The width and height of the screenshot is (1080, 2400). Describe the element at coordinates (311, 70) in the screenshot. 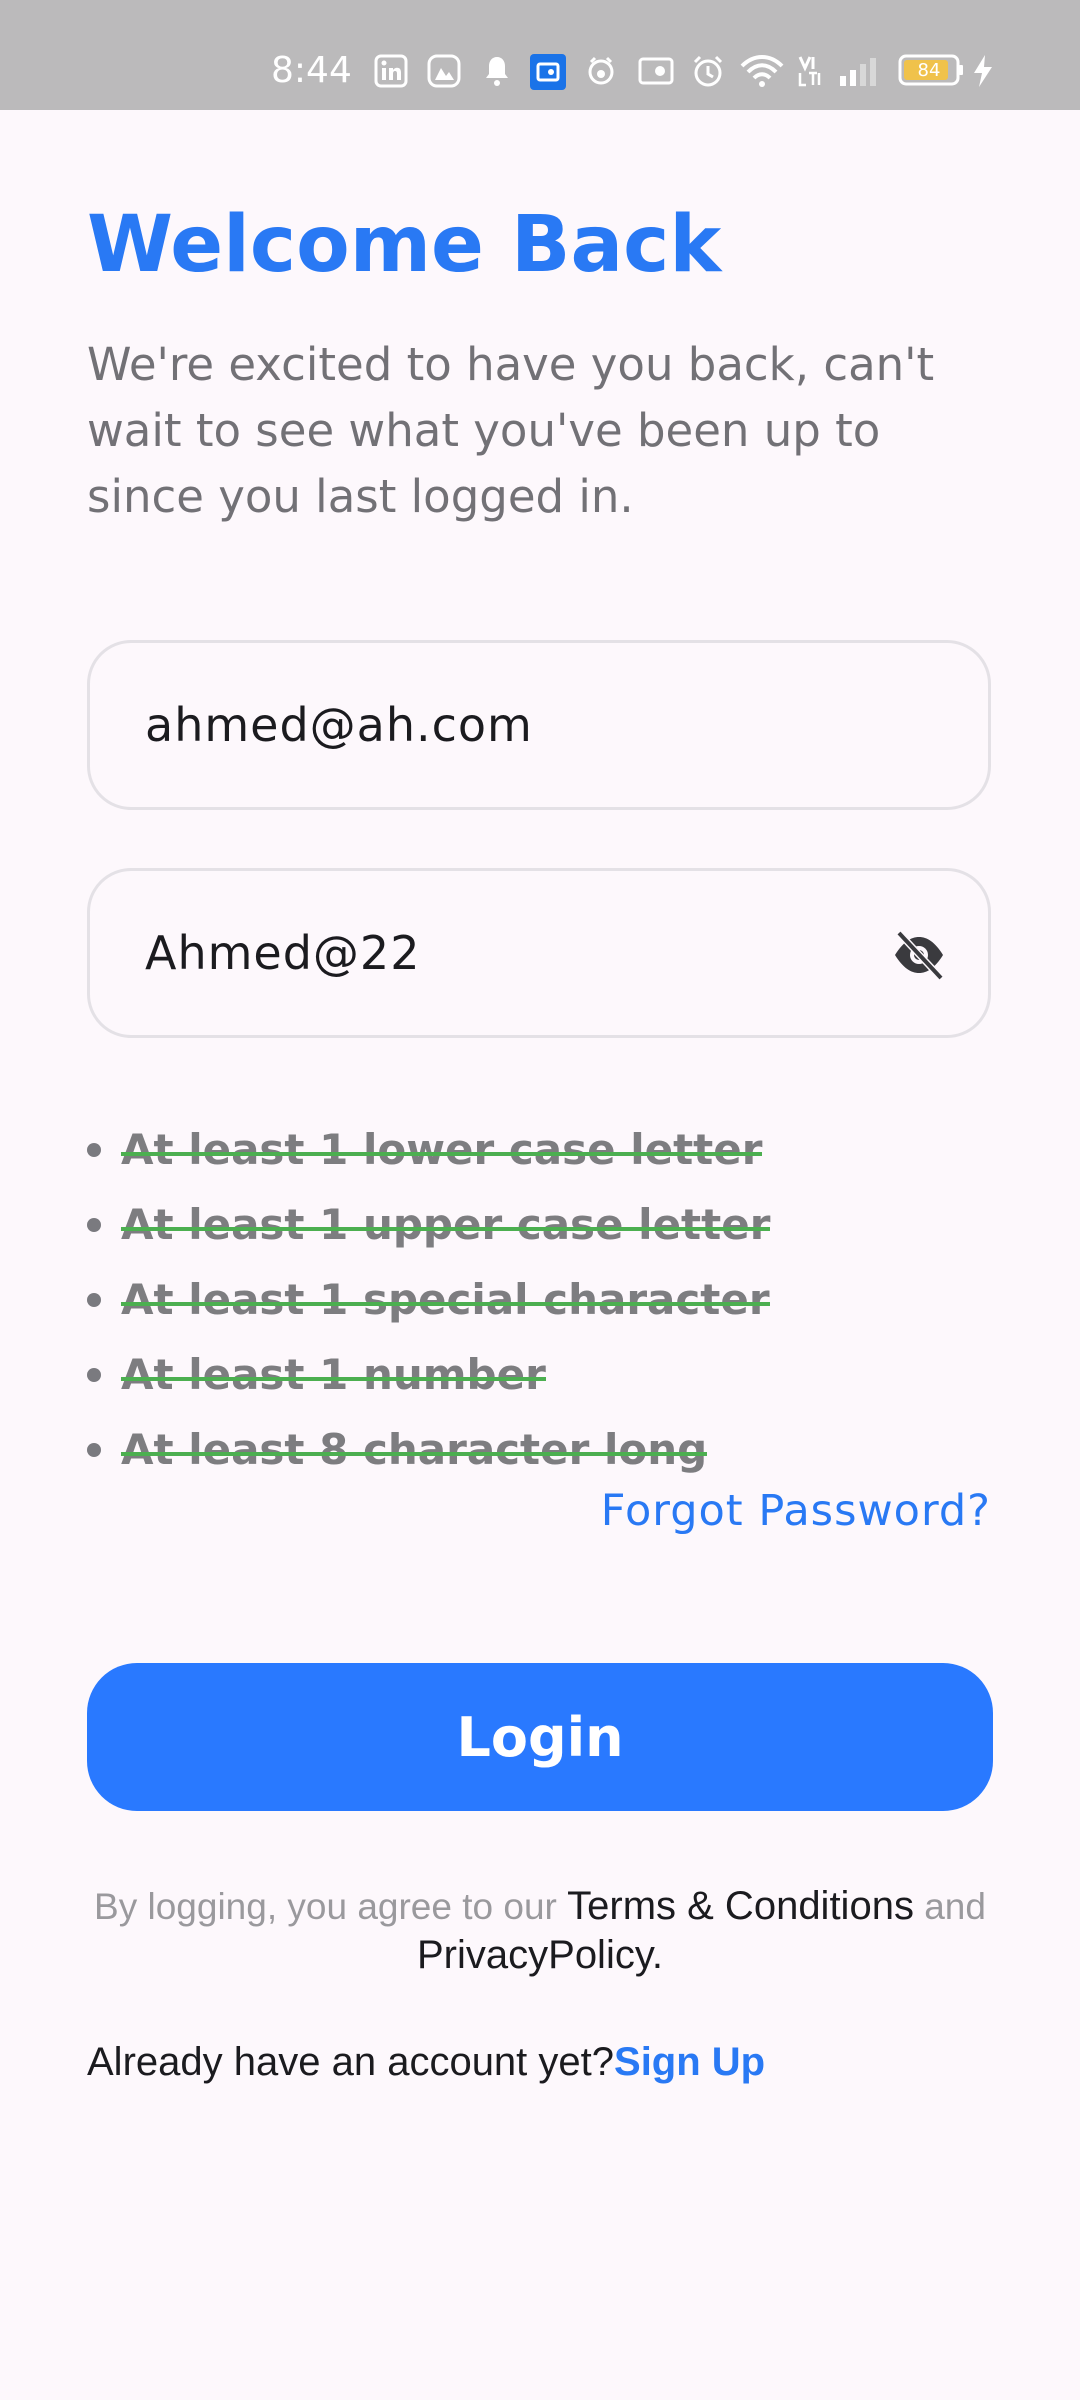

I see `status-time: 8:44` at that location.